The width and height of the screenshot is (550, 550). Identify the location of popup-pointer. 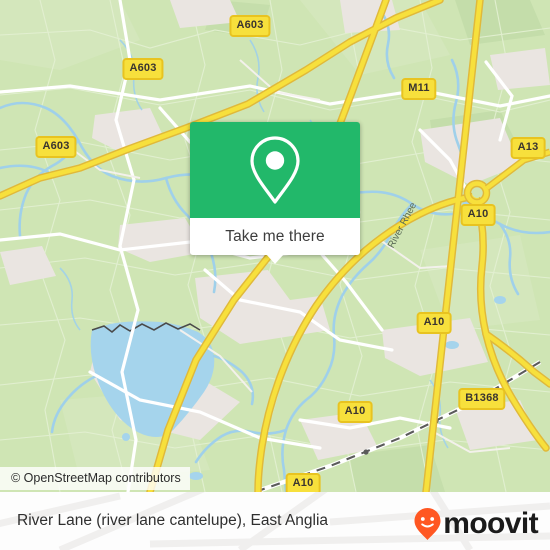
(275, 259).